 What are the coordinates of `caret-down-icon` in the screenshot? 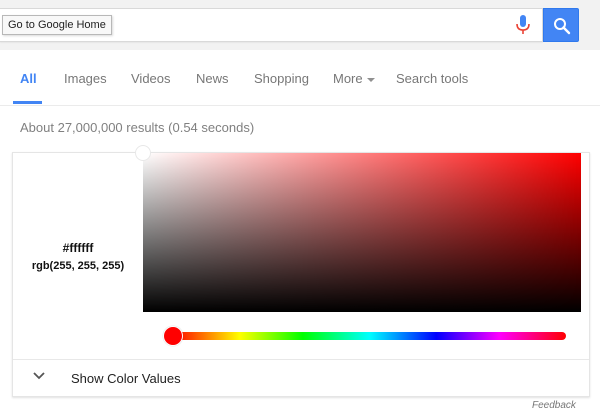 It's located at (370, 79).